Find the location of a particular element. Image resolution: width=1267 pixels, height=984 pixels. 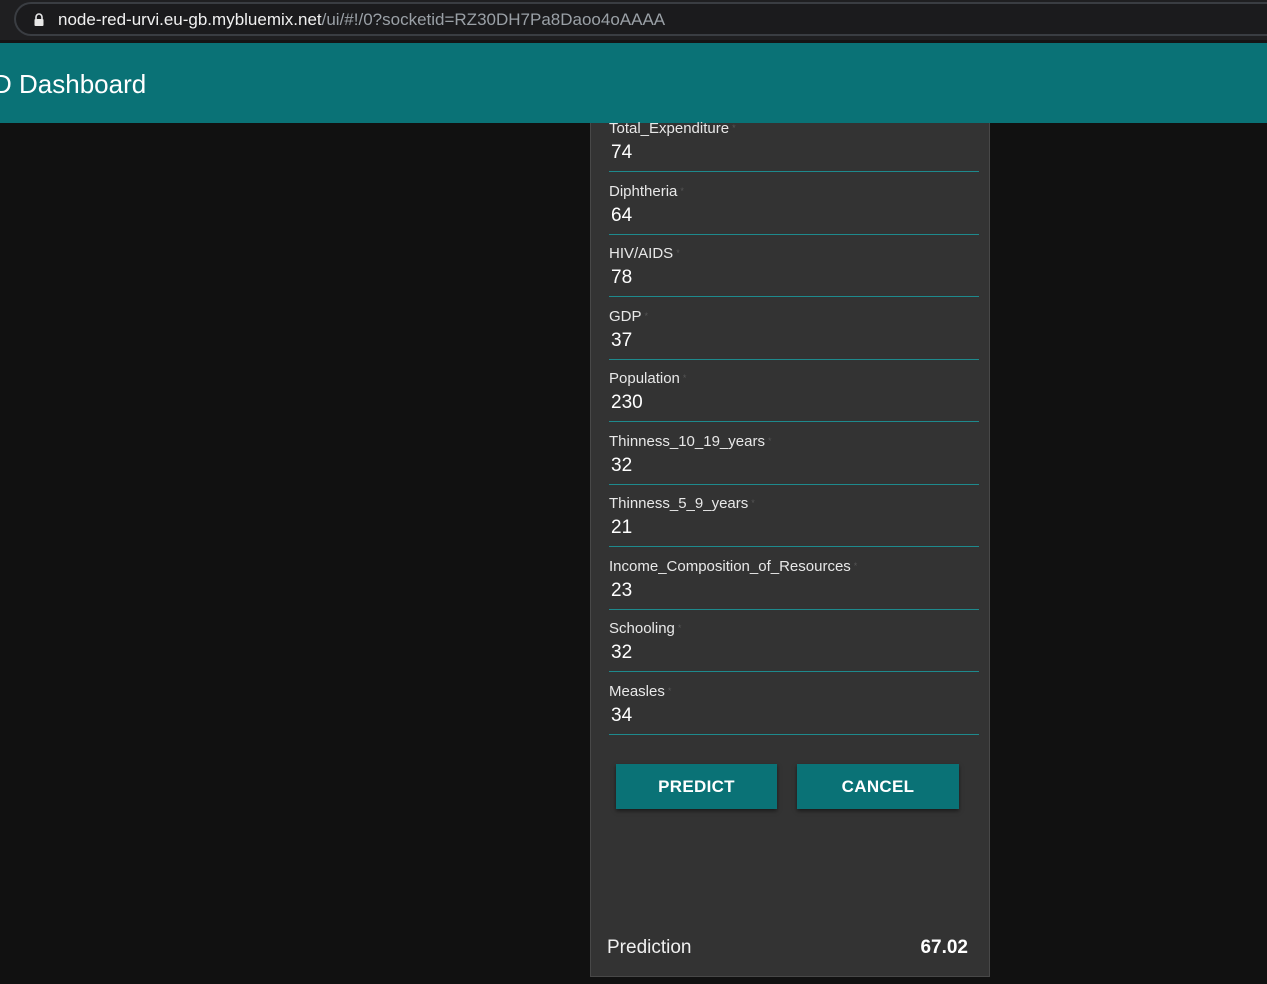

cancel-button: CANCEL is located at coordinates (878, 786).